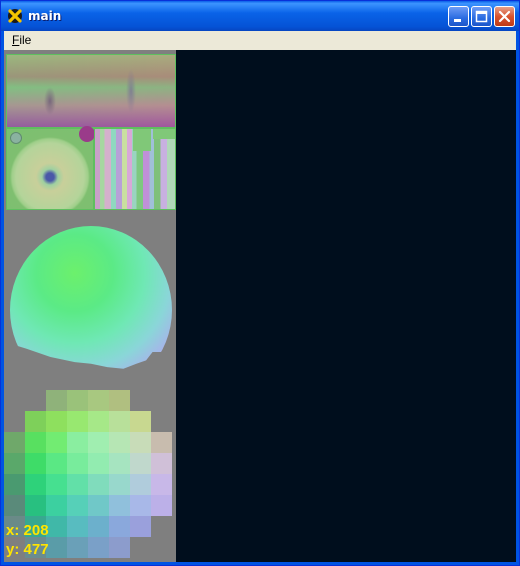 Image resolution: width=520 pixels, height=566 pixels. I want to click on maximize-icon, so click(481, 16).